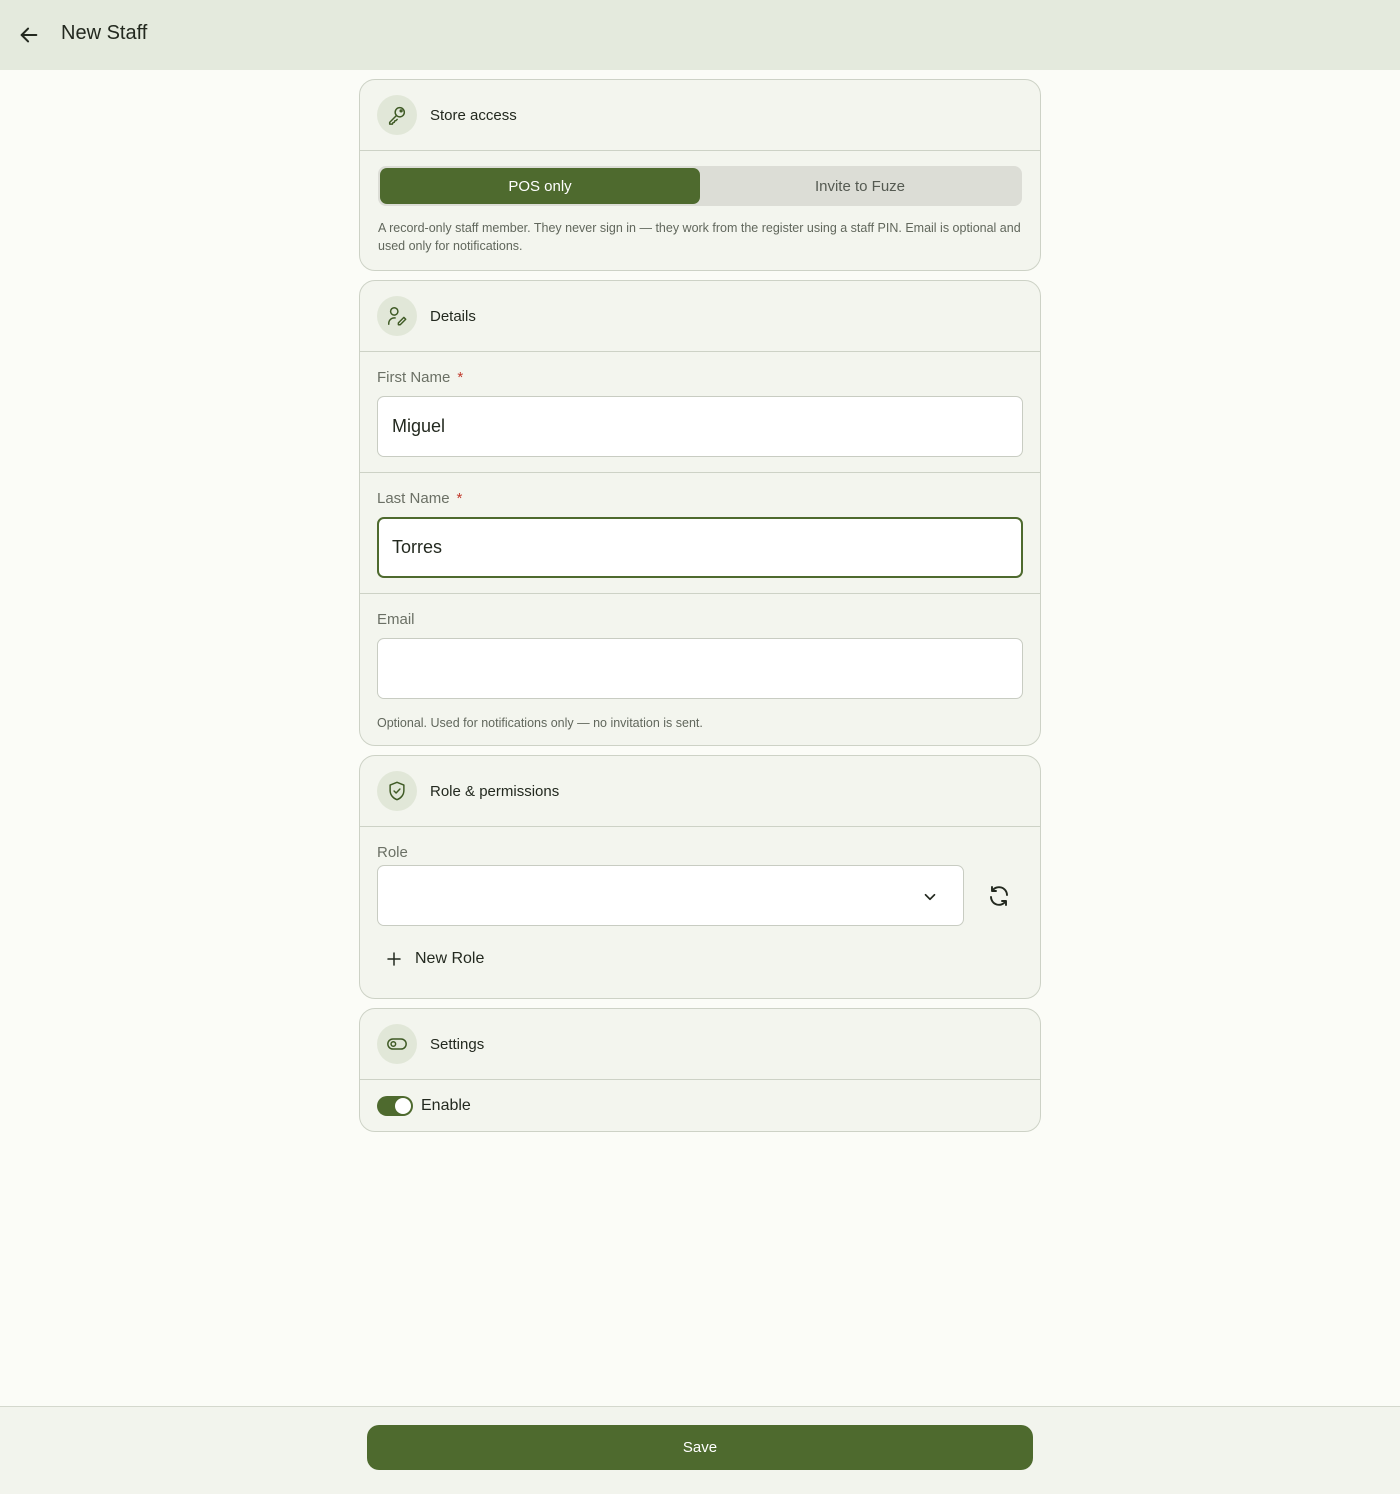  What do you see at coordinates (457, 1044) in the screenshot?
I see `settings-title: Settings` at bounding box center [457, 1044].